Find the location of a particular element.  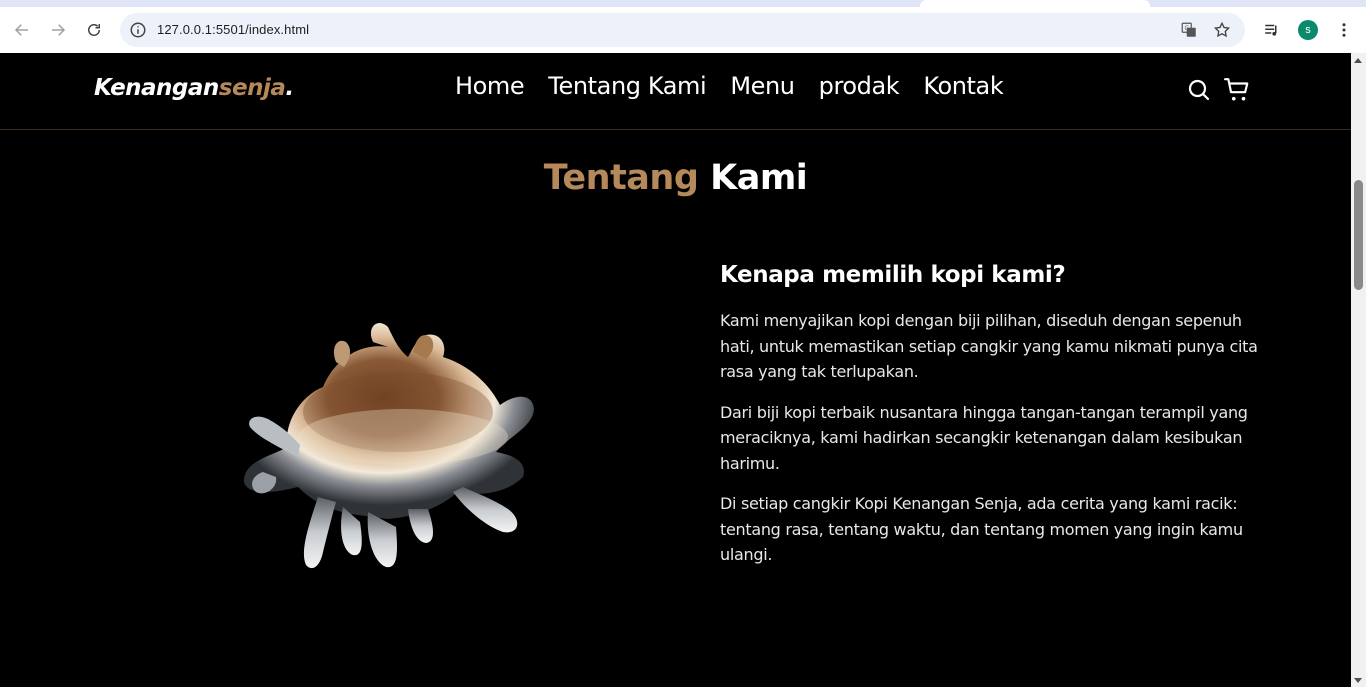

site-info-icon is located at coordinates (138, 30).